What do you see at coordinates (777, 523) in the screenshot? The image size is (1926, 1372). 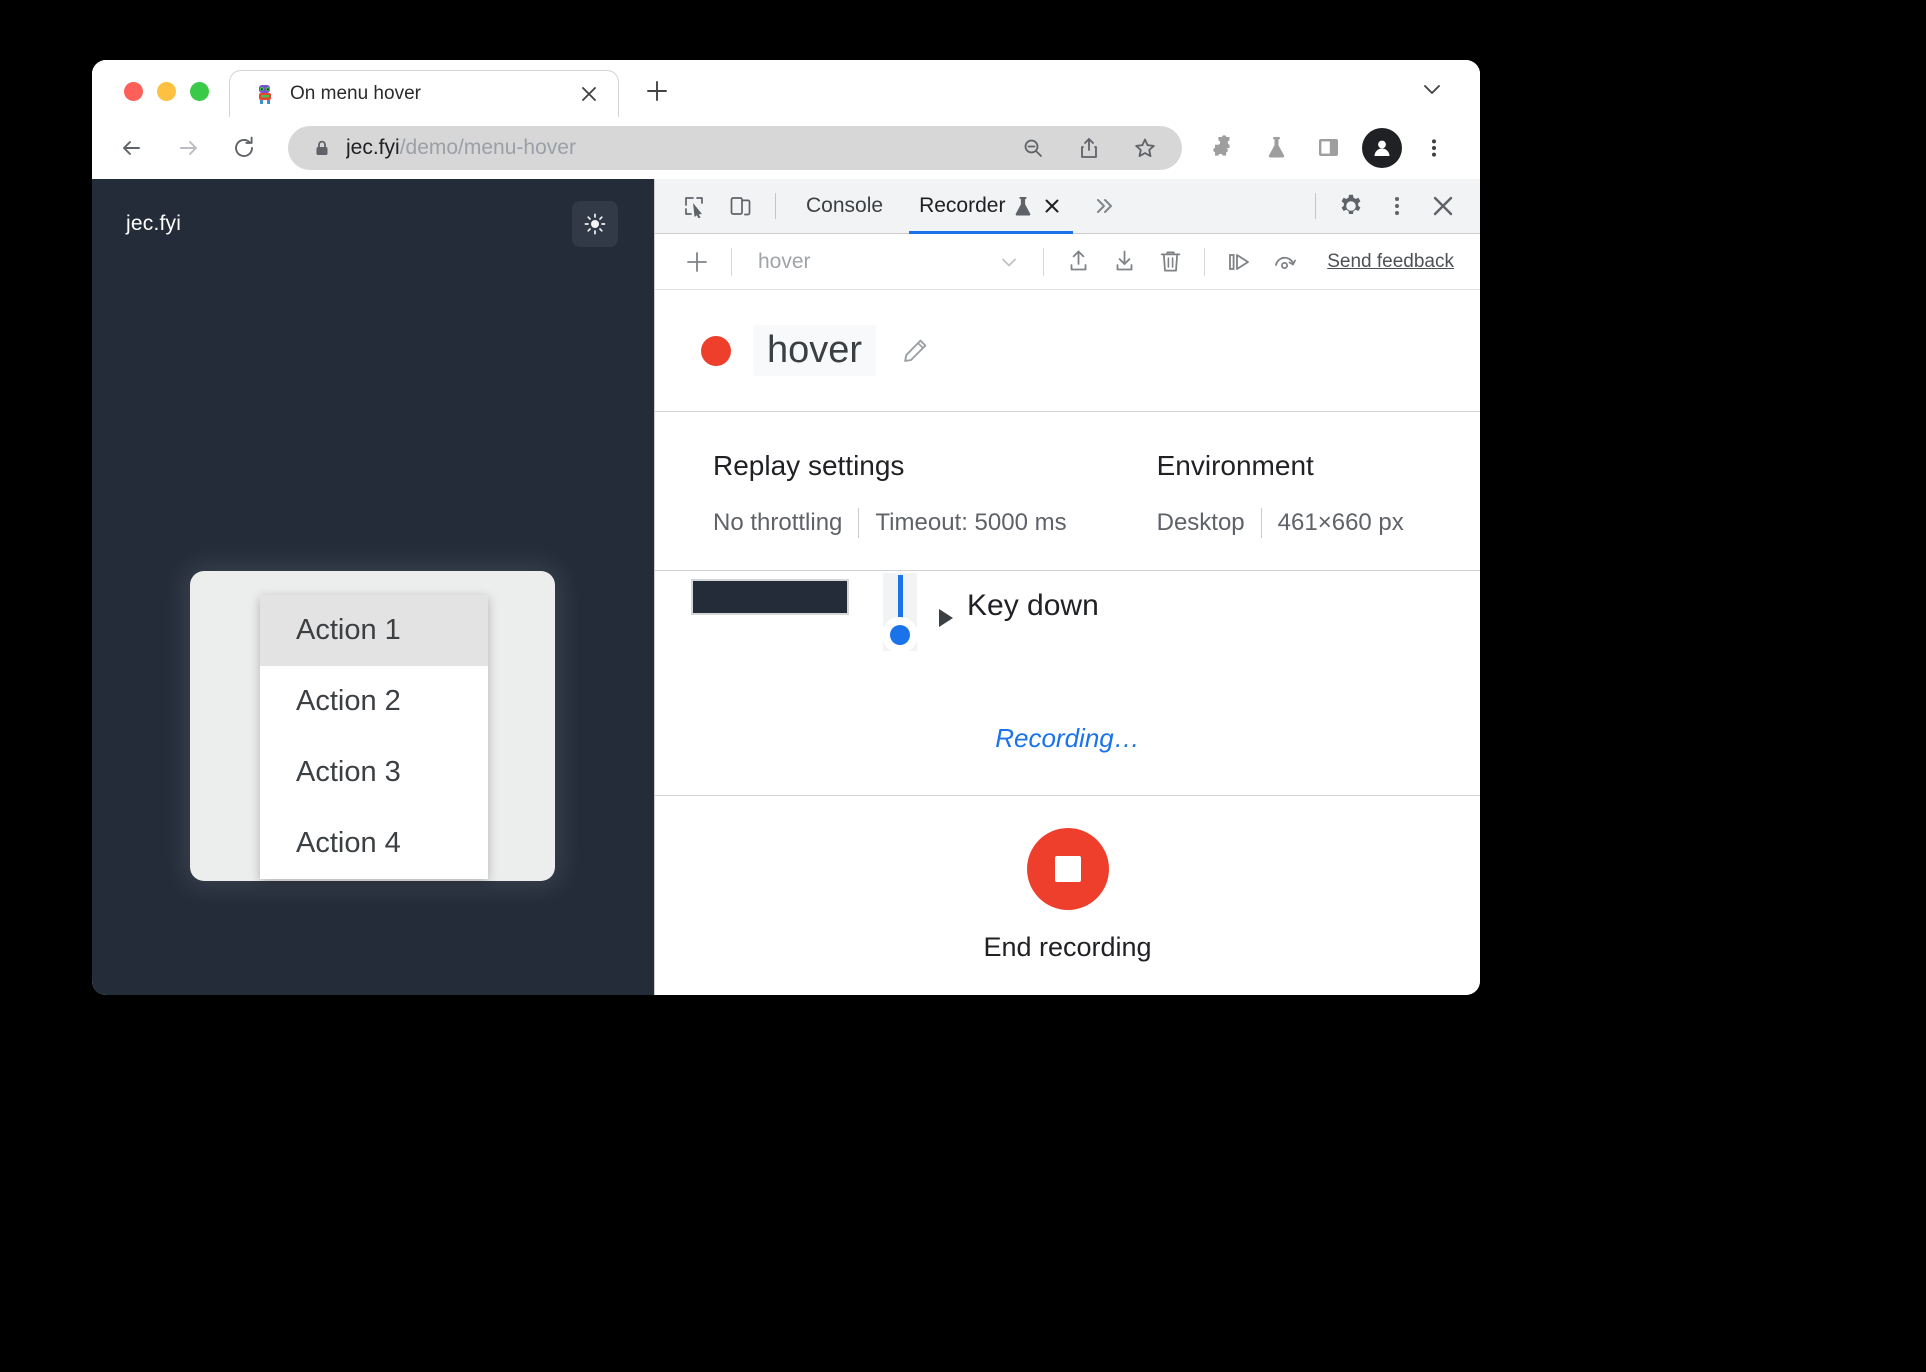 I see `throttling-value: No throttling` at bounding box center [777, 523].